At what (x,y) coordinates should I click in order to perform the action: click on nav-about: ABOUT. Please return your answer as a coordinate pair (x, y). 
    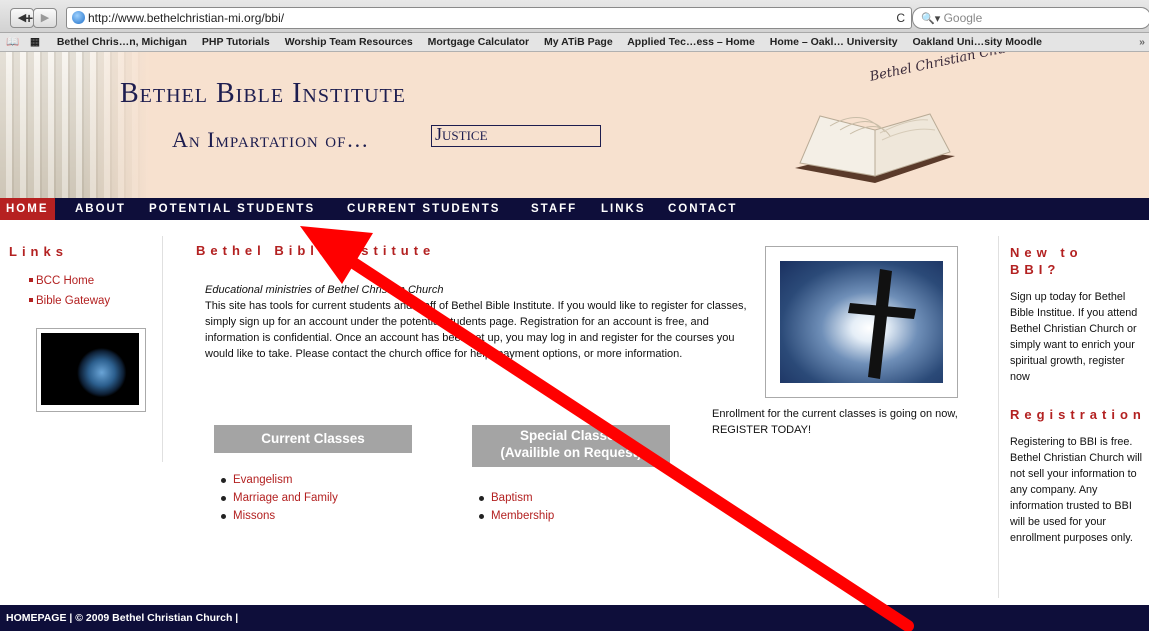
    Looking at the image, I should click on (100, 209).